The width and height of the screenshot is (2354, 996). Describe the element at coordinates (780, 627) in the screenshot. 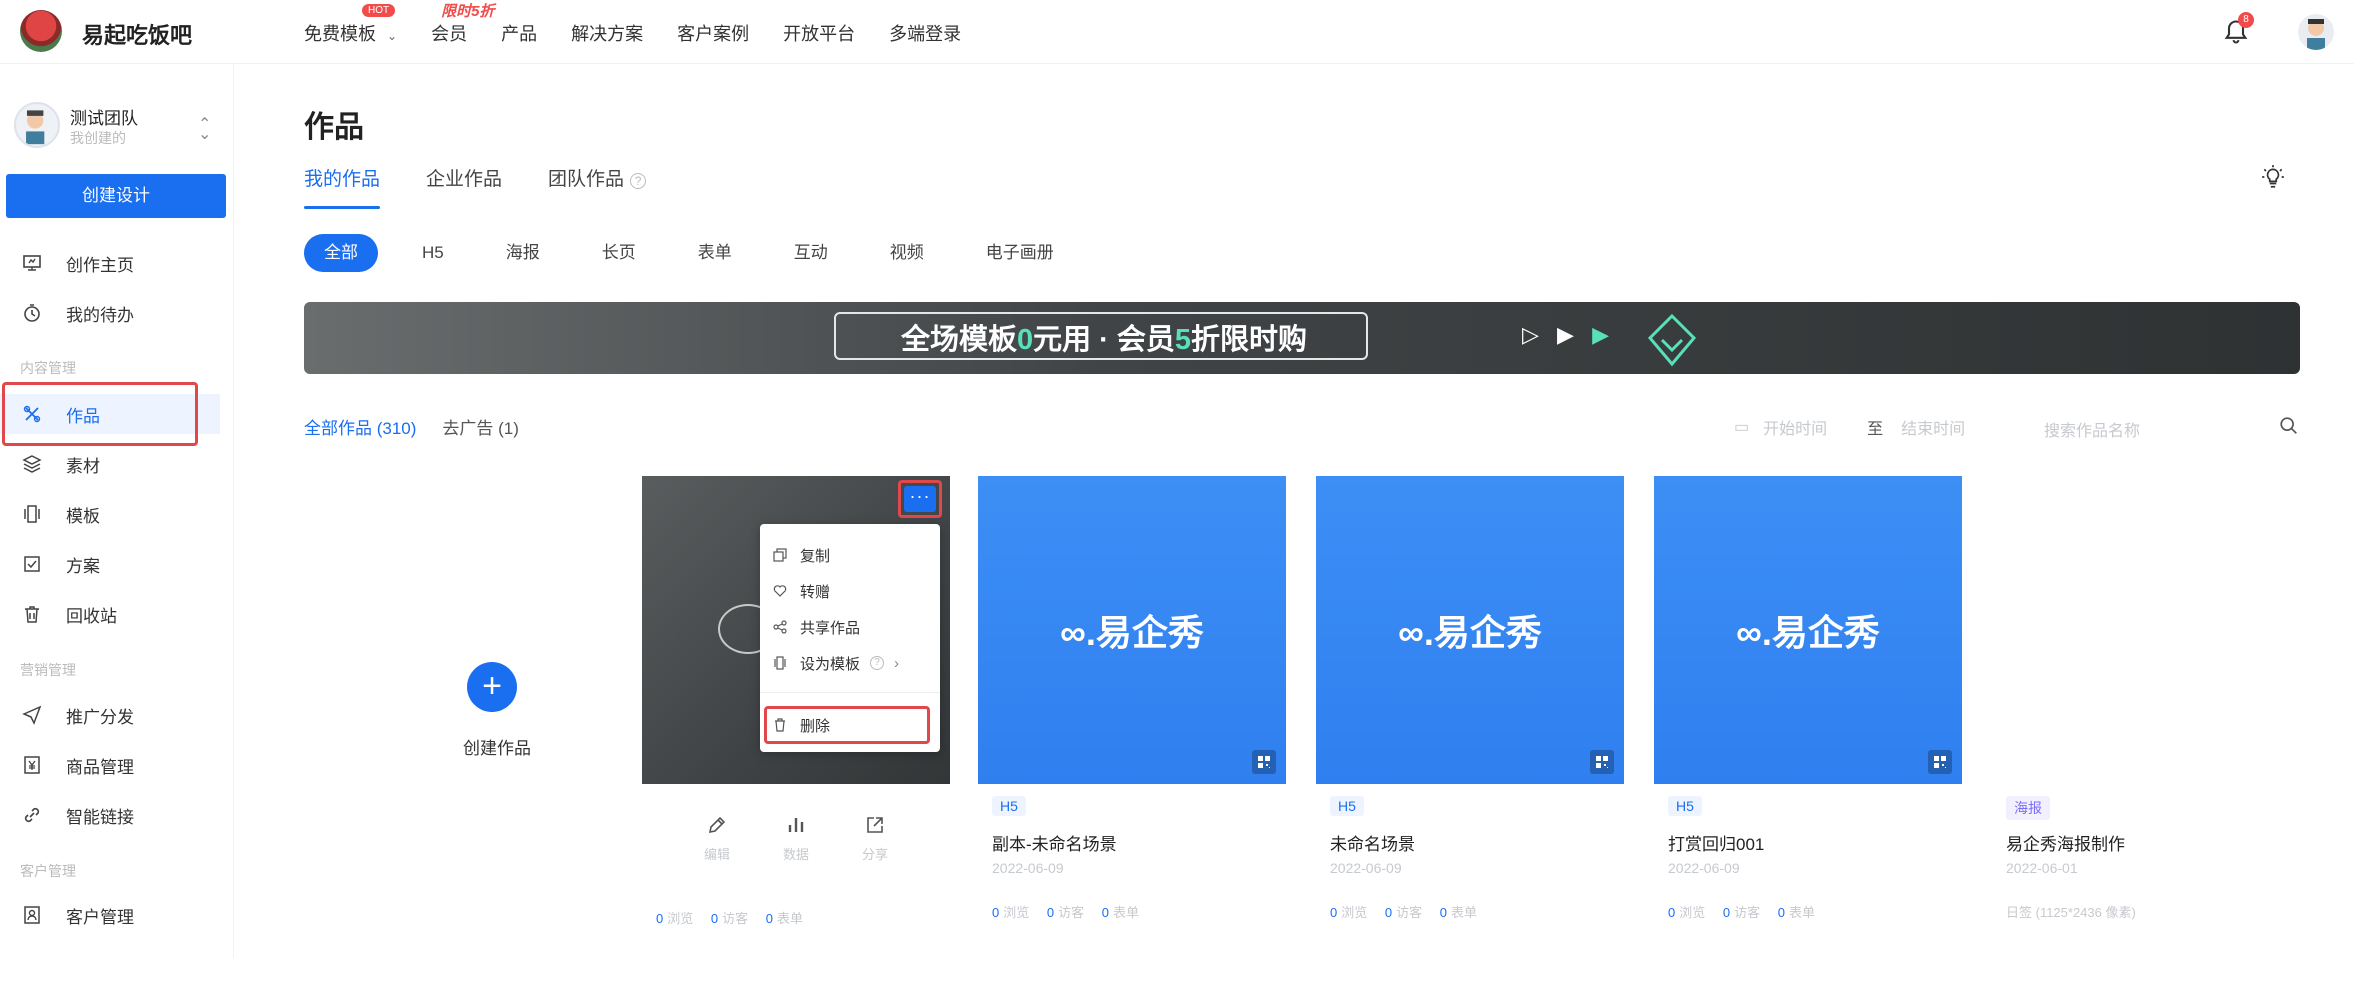

I see `share-icon` at that location.